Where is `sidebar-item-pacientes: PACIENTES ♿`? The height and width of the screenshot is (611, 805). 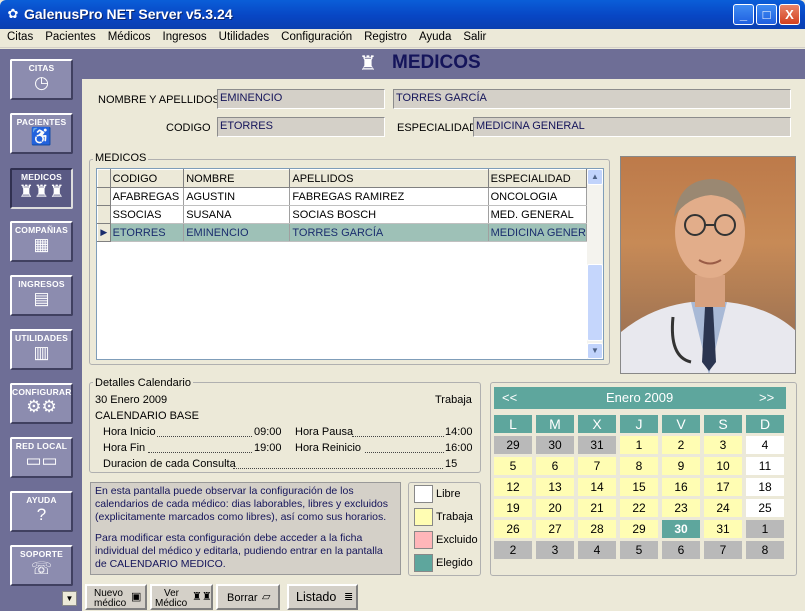 sidebar-item-pacientes: PACIENTES ♿ is located at coordinates (41, 133).